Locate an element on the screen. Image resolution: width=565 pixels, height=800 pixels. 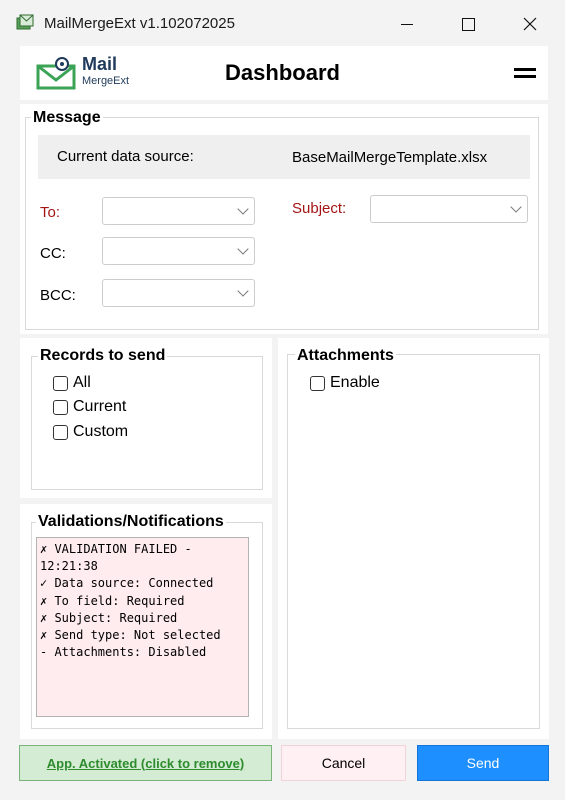
subject-label: Subject: is located at coordinates (319, 208).